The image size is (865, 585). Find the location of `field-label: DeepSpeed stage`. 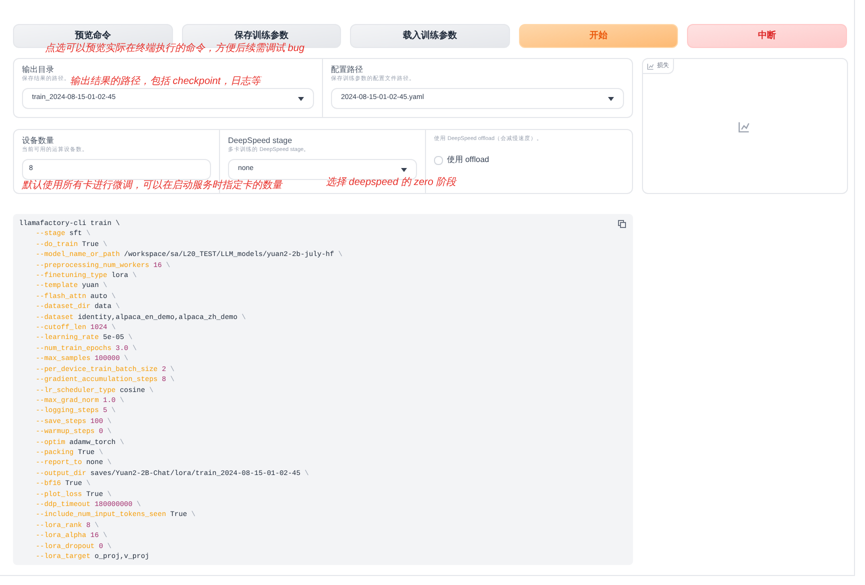

field-label: DeepSpeed stage is located at coordinates (261, 140).